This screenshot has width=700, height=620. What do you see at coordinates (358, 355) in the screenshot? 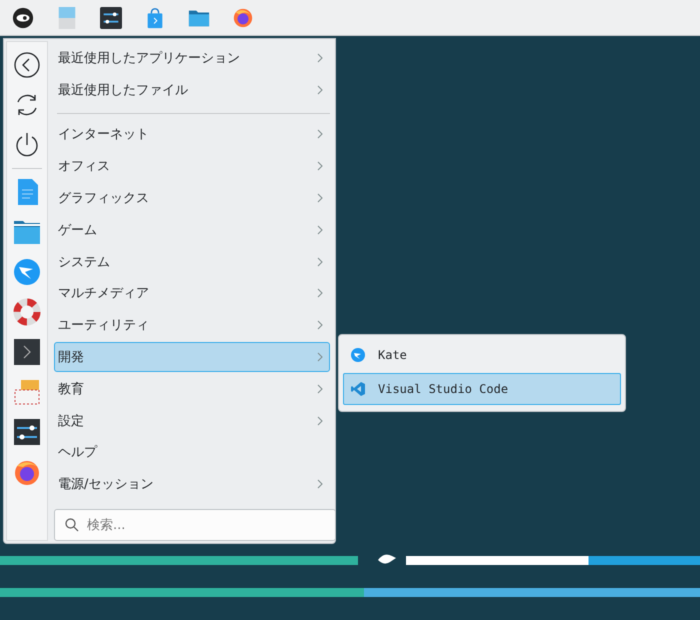
I see `bird-app-icon` at bounding box center [358, 355].